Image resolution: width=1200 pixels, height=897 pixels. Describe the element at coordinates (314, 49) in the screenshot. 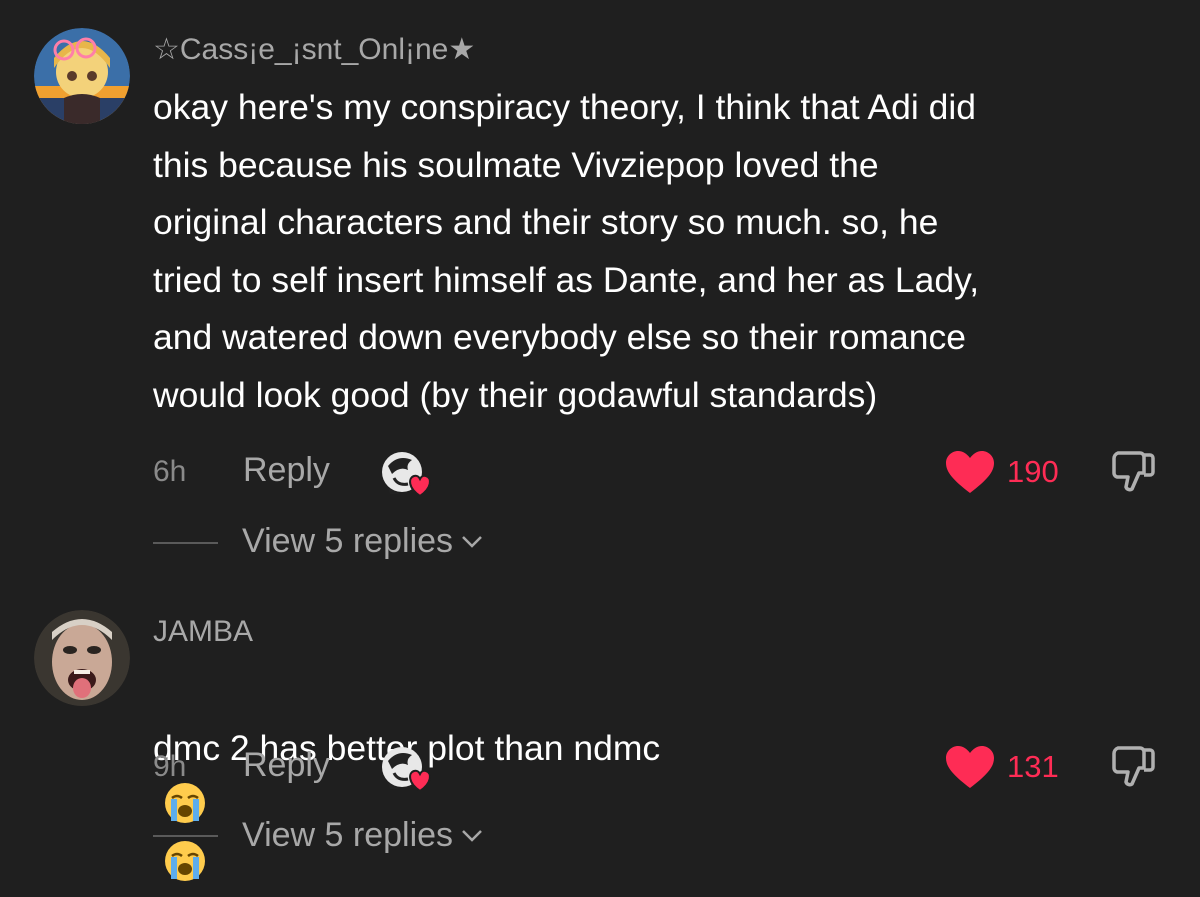

I see `username: ☆Cass¡e_¡snt_Onl¡ne★` at that location.